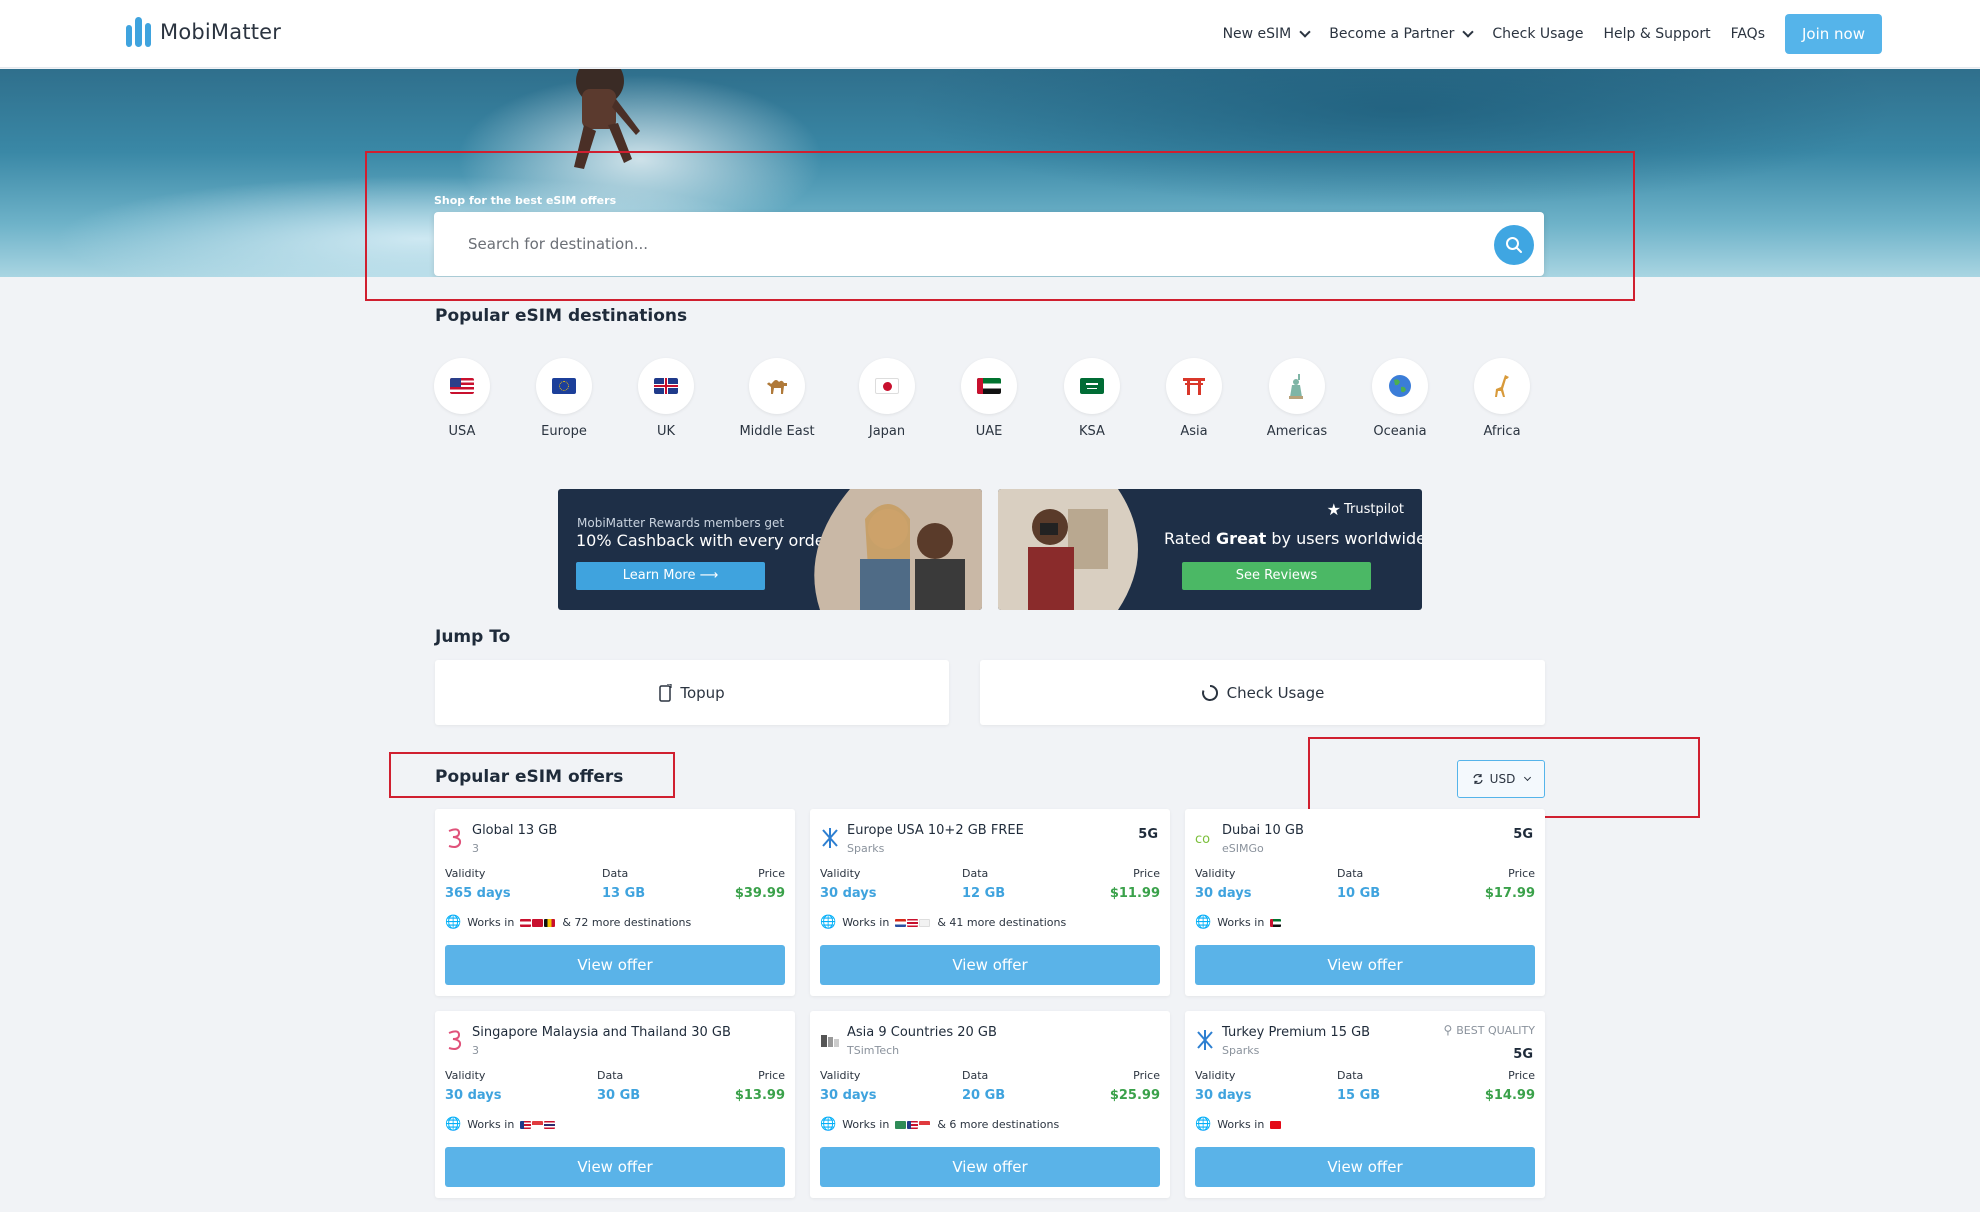 The width and height of the screenshot is (1980, 1212). What do you see at coordinates (692, 692) in the screenshot?
I see `topup-card: Topup` at bounding box center [692, 692].